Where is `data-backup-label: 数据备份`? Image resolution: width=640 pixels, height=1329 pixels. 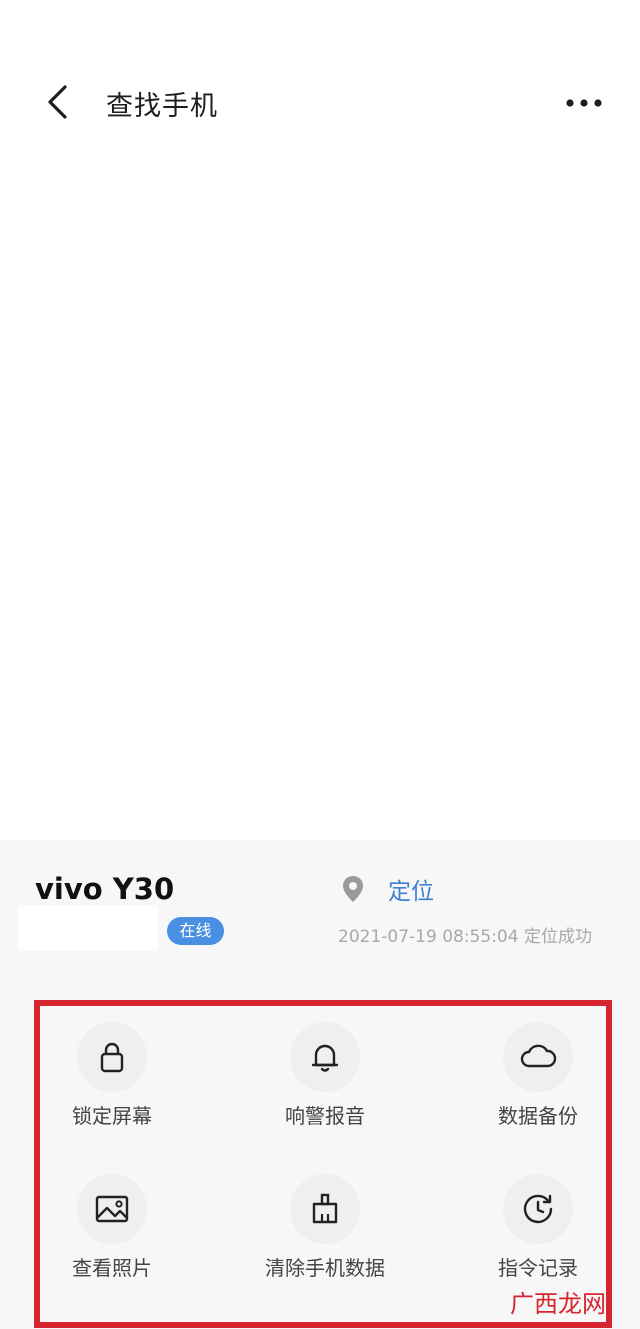 data-backup-label: 数据备份 is located at coordinates (538, 1116).